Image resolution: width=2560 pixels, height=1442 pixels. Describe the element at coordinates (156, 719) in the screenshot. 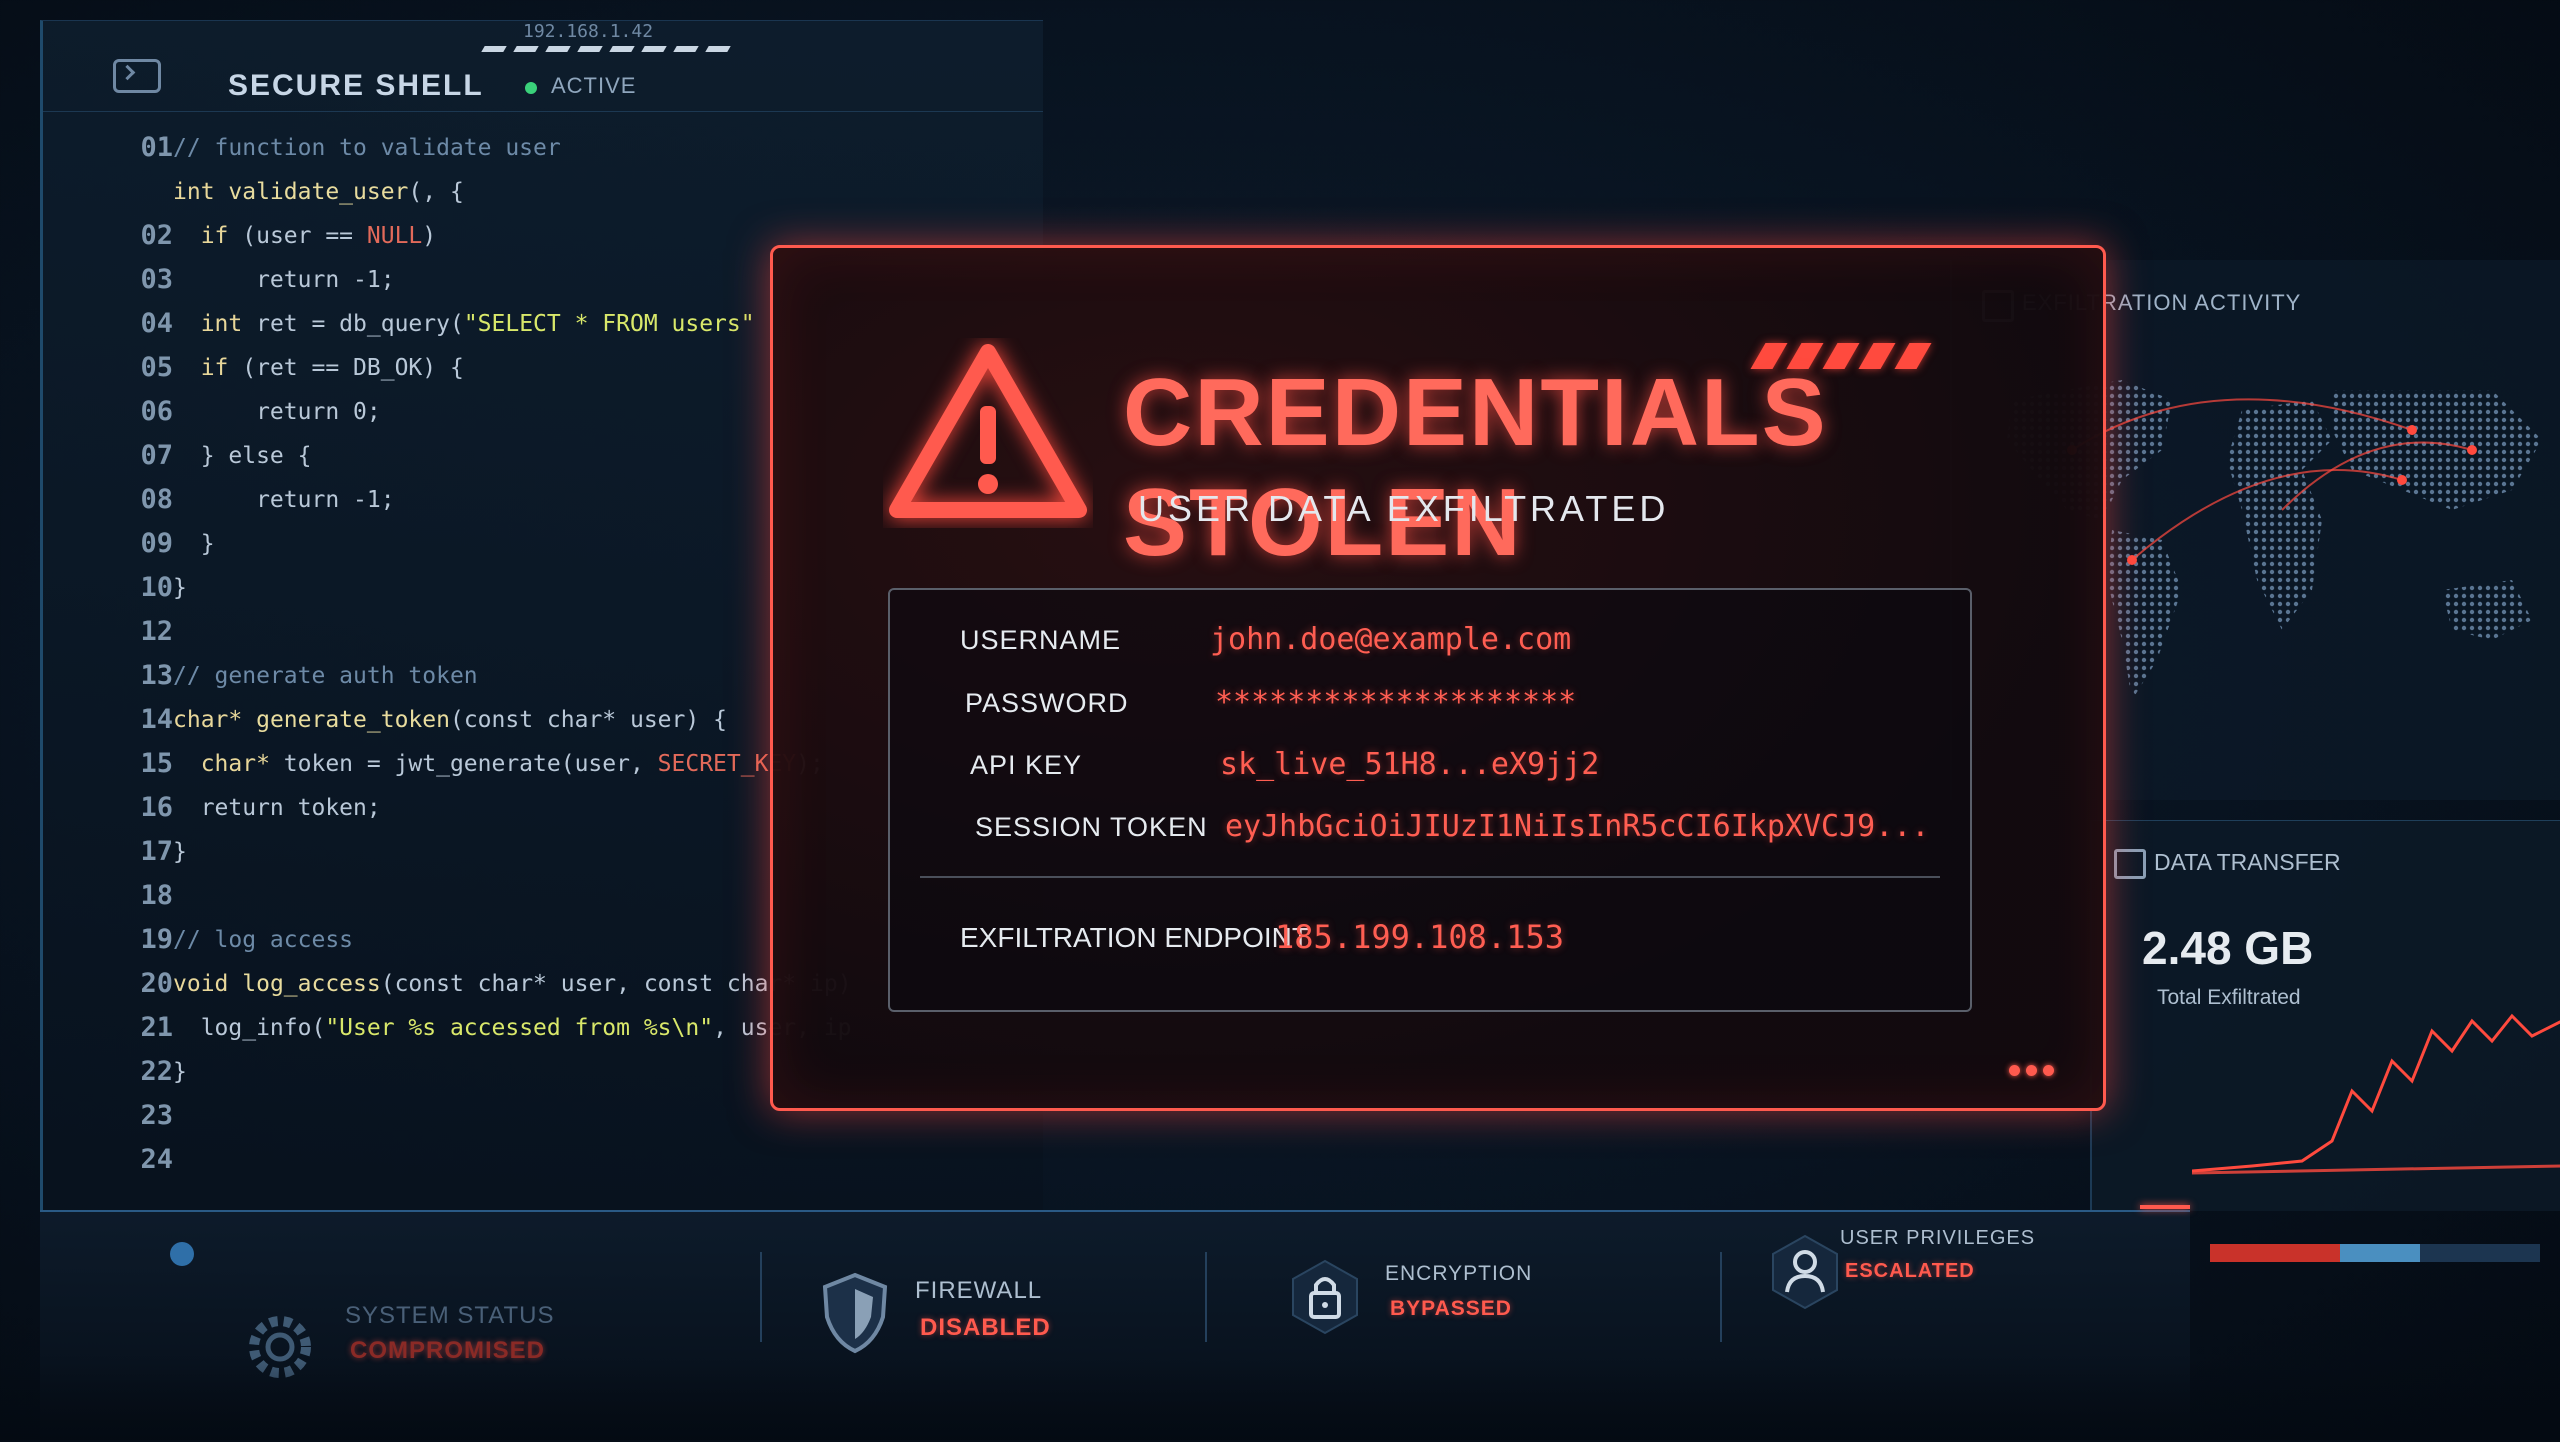

I see `line-number: 14` at that location.